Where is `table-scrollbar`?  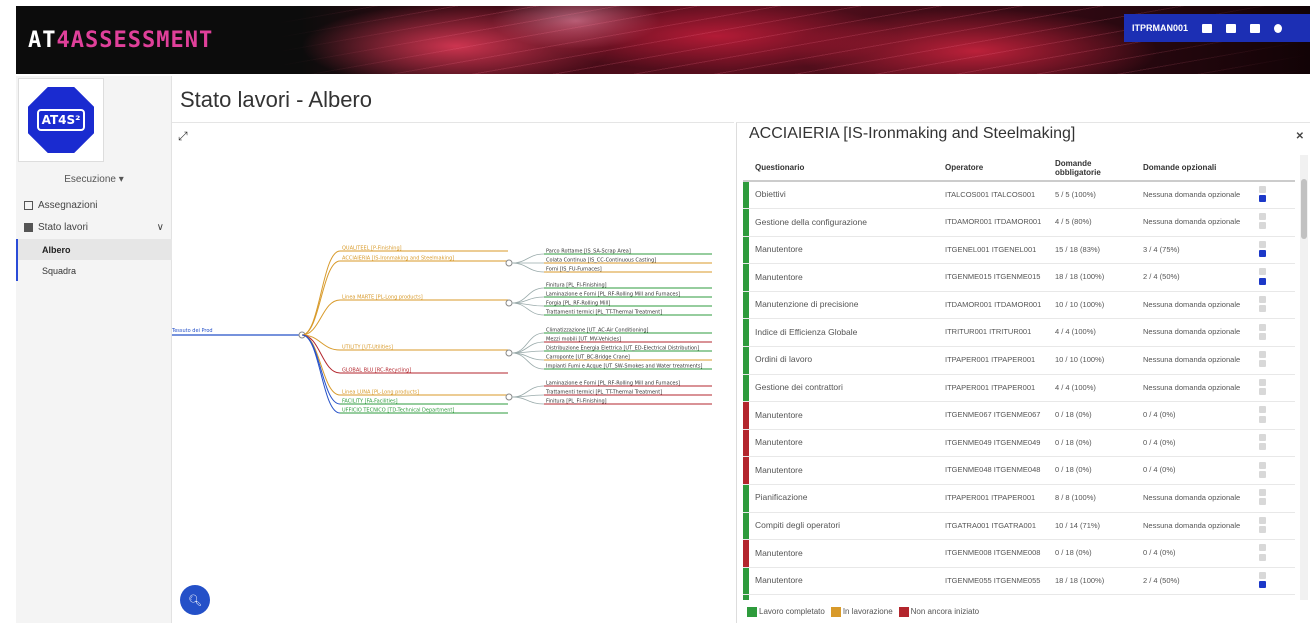 table-scrollbar is located at coordinates (1304, 377).